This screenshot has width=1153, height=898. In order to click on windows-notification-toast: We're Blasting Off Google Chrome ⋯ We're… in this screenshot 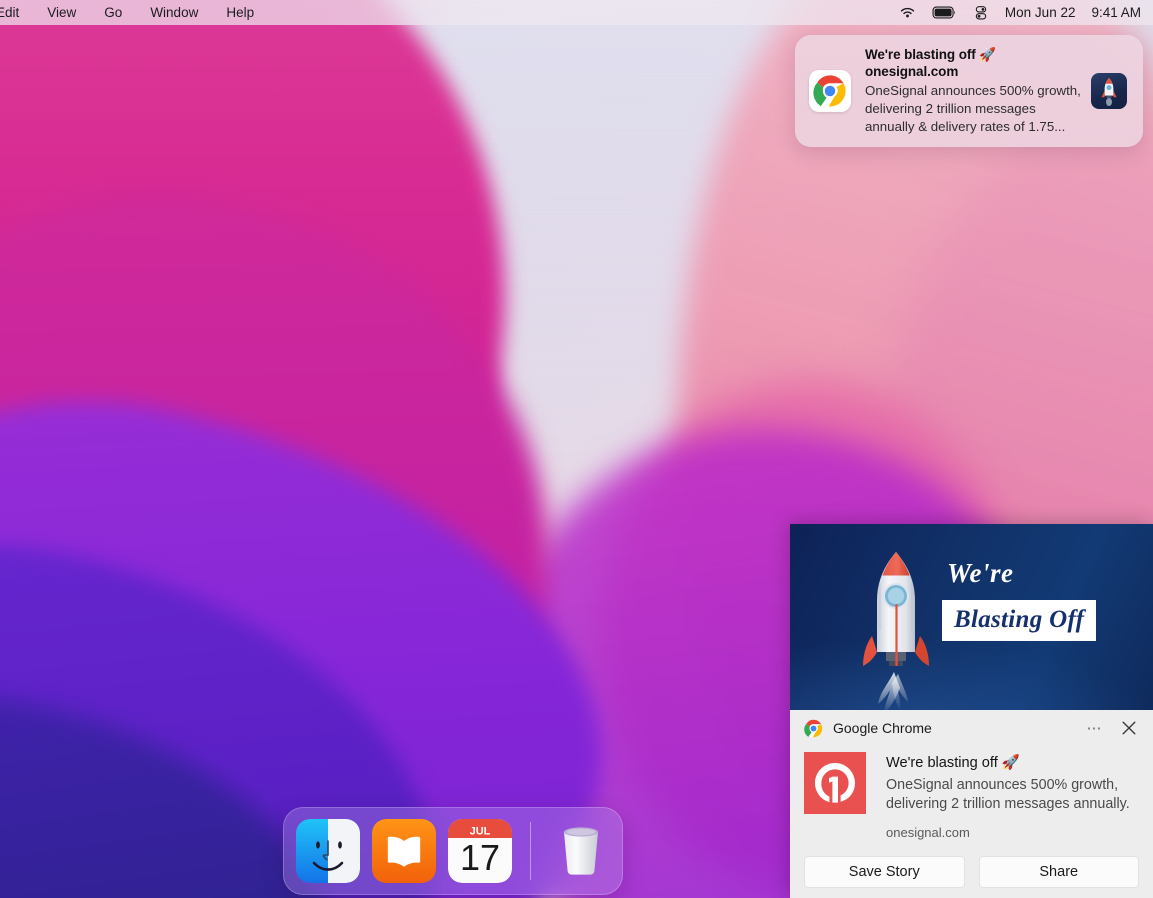, I will do `click(971, 711)`.